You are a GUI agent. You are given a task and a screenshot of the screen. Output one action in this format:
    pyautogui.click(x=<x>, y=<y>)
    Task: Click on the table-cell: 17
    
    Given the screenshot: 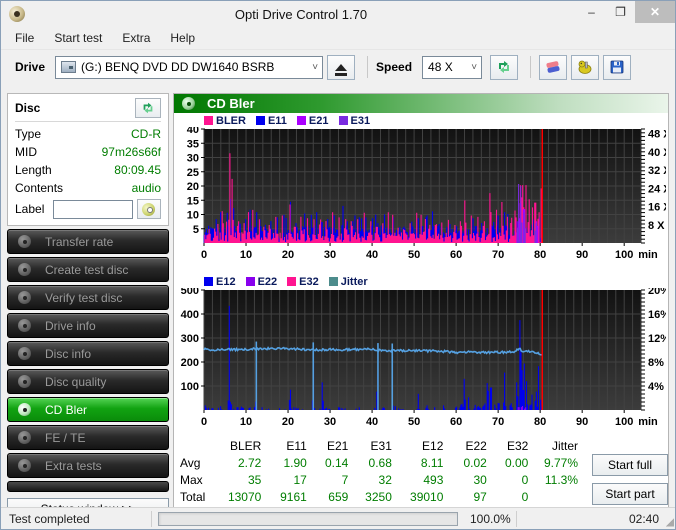 What is the action you would take?
    pyautogui.click(x=300, y=479)
    